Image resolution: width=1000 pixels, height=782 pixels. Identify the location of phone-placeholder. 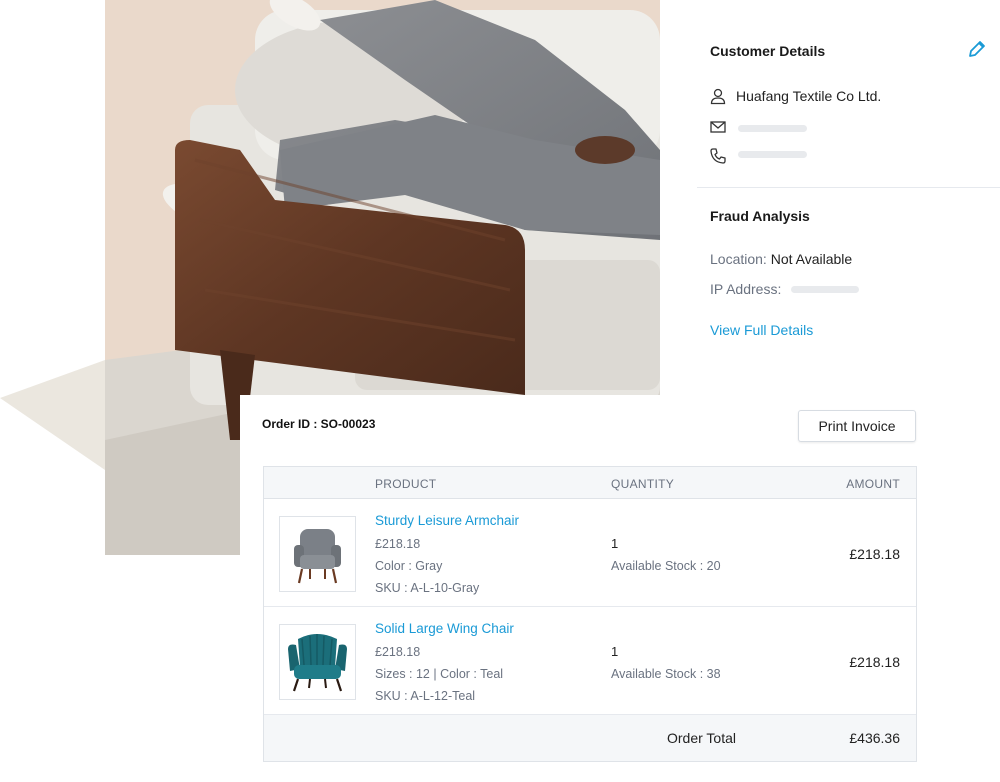
(772, 154).